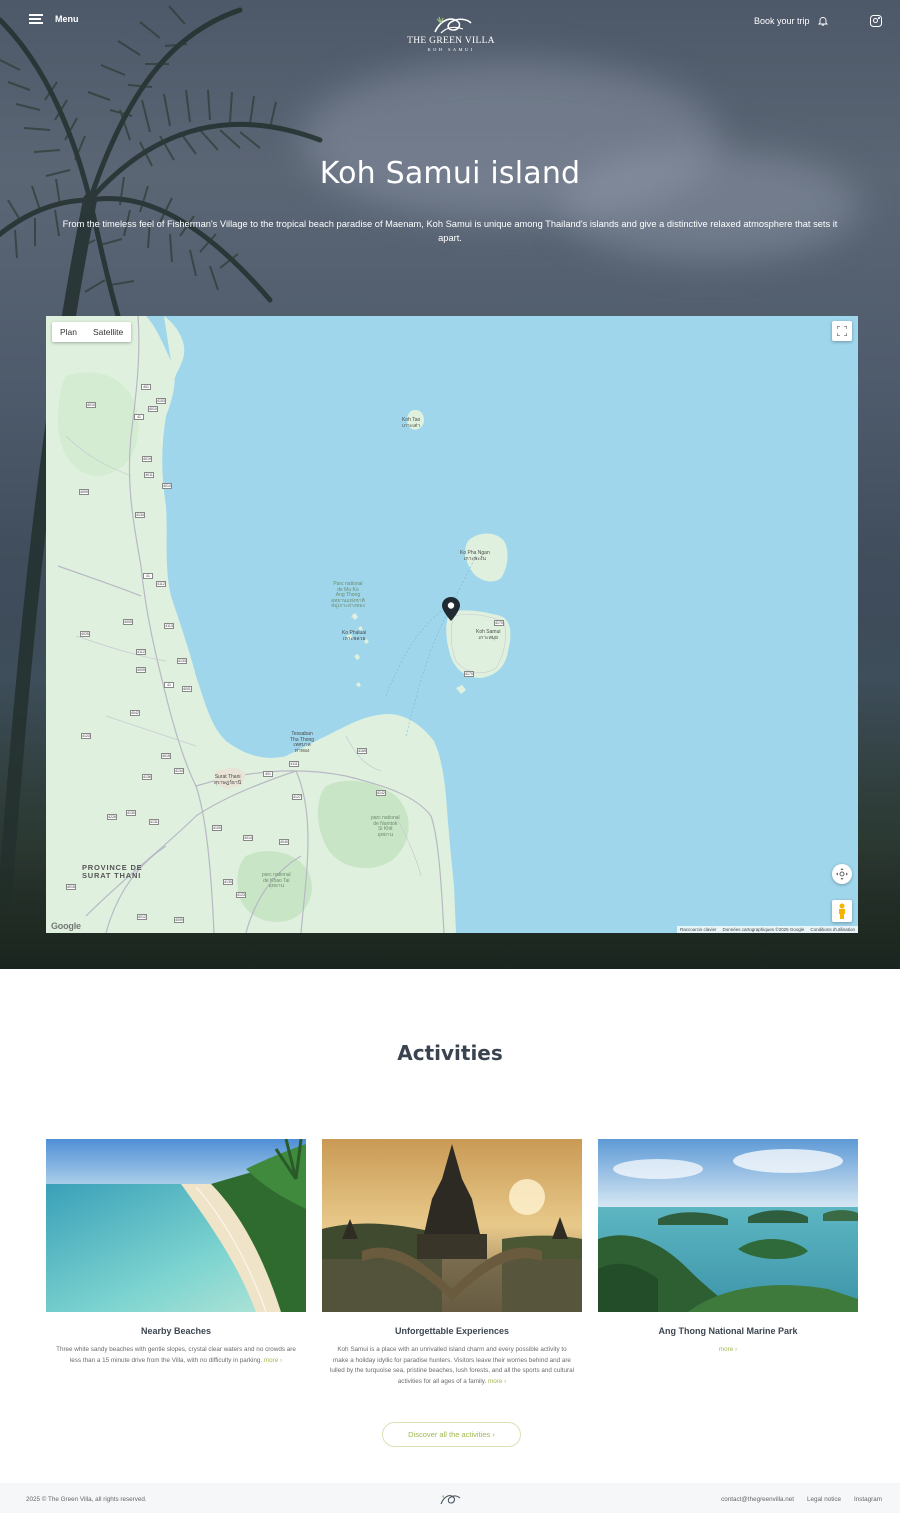  Describe the element at coordinates (276, 880) in the screenshot. I see `map-label-khao-tai: parc national de Khao Tai อุทยาน` at that location.